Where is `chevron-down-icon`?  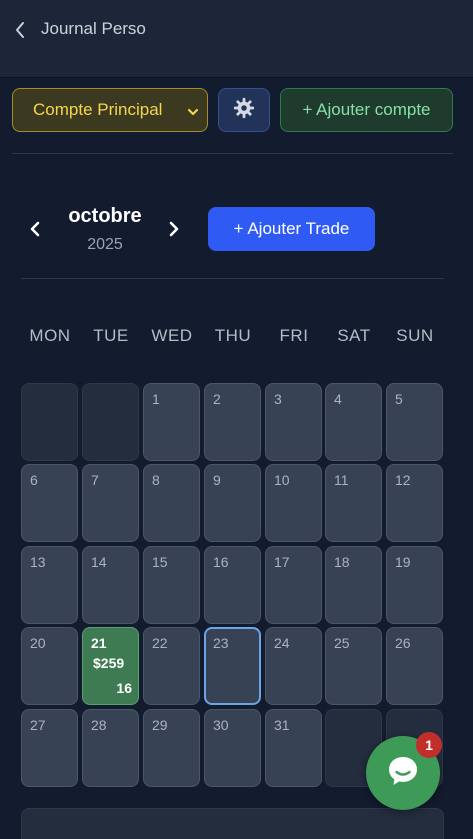
chevron-down-icon is located at coordinates (193, 109).